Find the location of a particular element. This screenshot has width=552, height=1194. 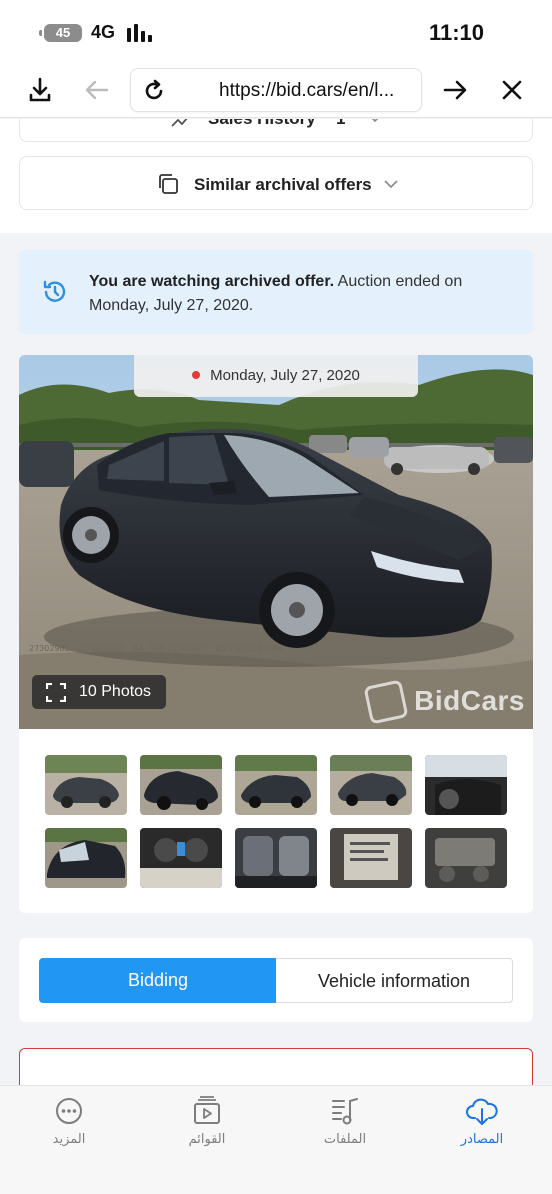

network-type: 4G is located at coordinates (103, 32).